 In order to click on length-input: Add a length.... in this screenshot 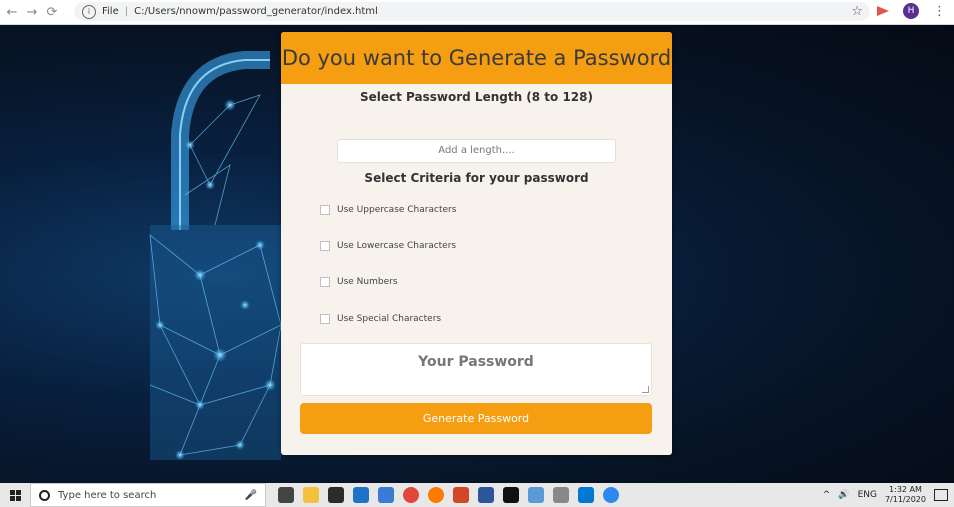, I will do `click(476, 151)`.